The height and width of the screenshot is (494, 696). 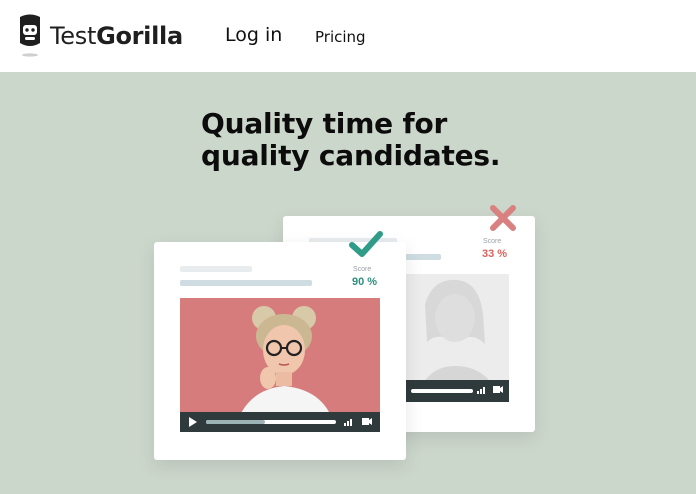 I want to click on testgorilla-logo: TestGorilla, so click(x=99, y=36).